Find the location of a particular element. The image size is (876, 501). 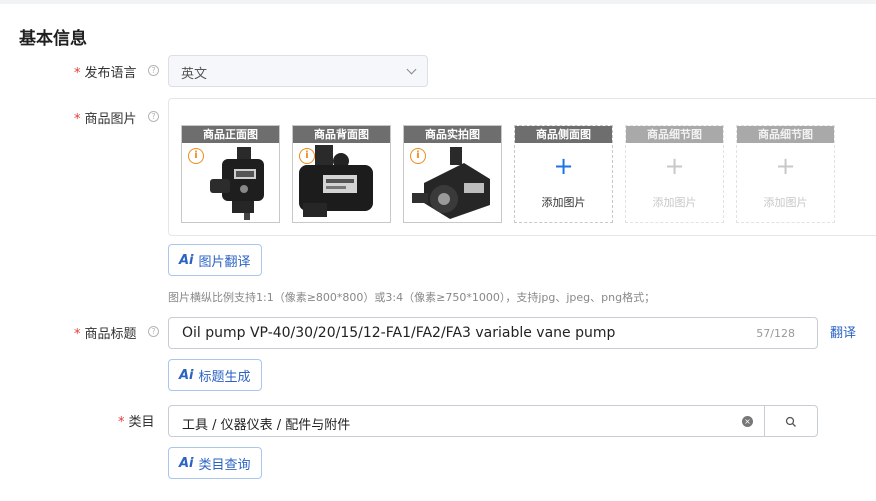

language-label: * 发布语言 is located at coordinates (105, 71).